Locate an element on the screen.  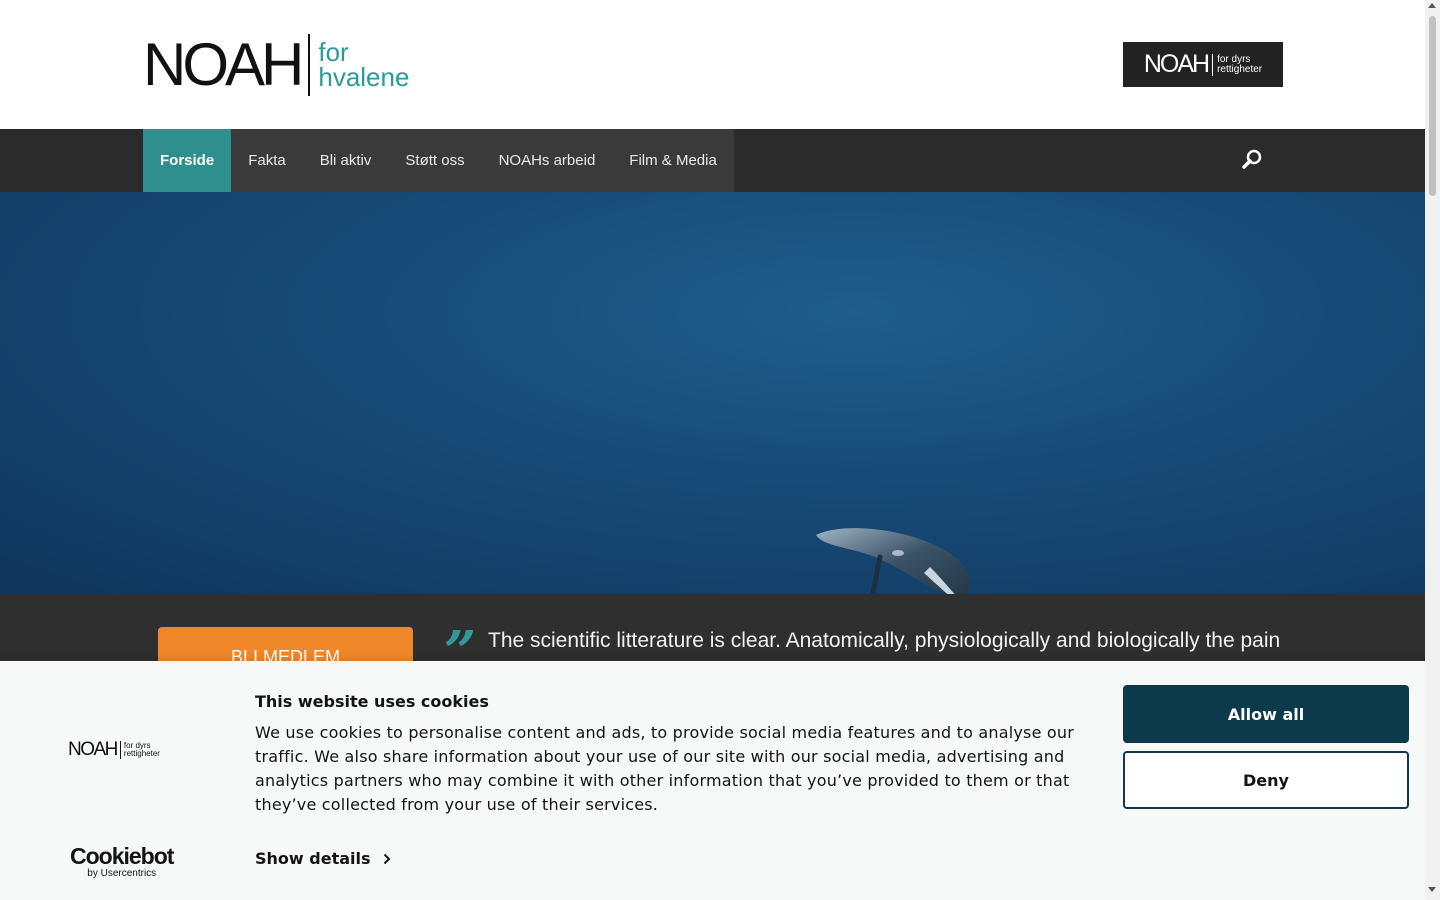
cookiebot-logo-sub: by Usercentrics is located at coordinates (122, 873).